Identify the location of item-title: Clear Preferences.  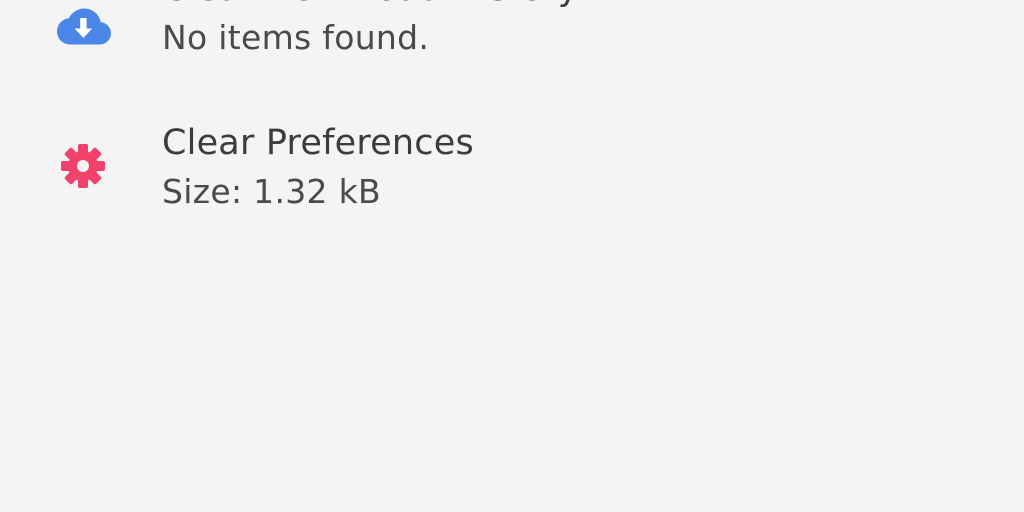
(318, 143).